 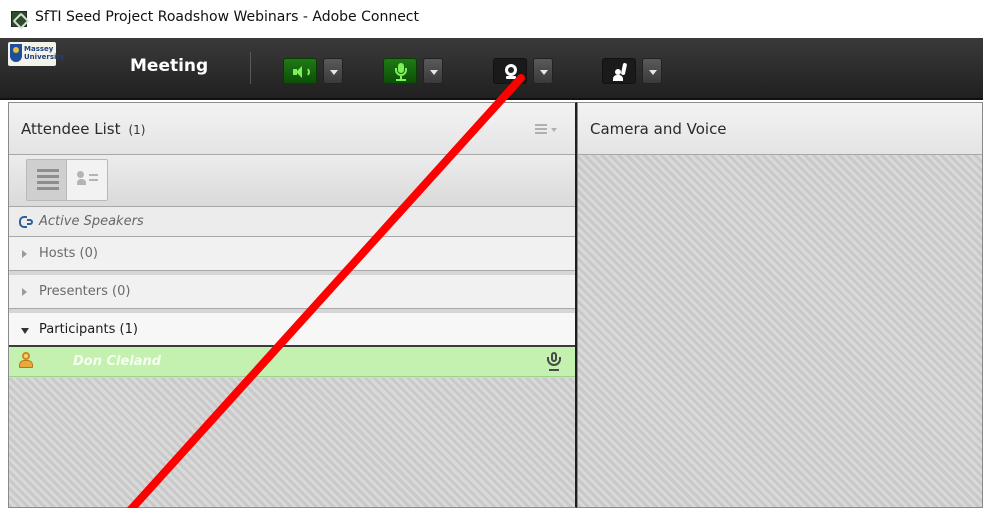 I want to click on pod-options-icon, so click(x=546, y=129).